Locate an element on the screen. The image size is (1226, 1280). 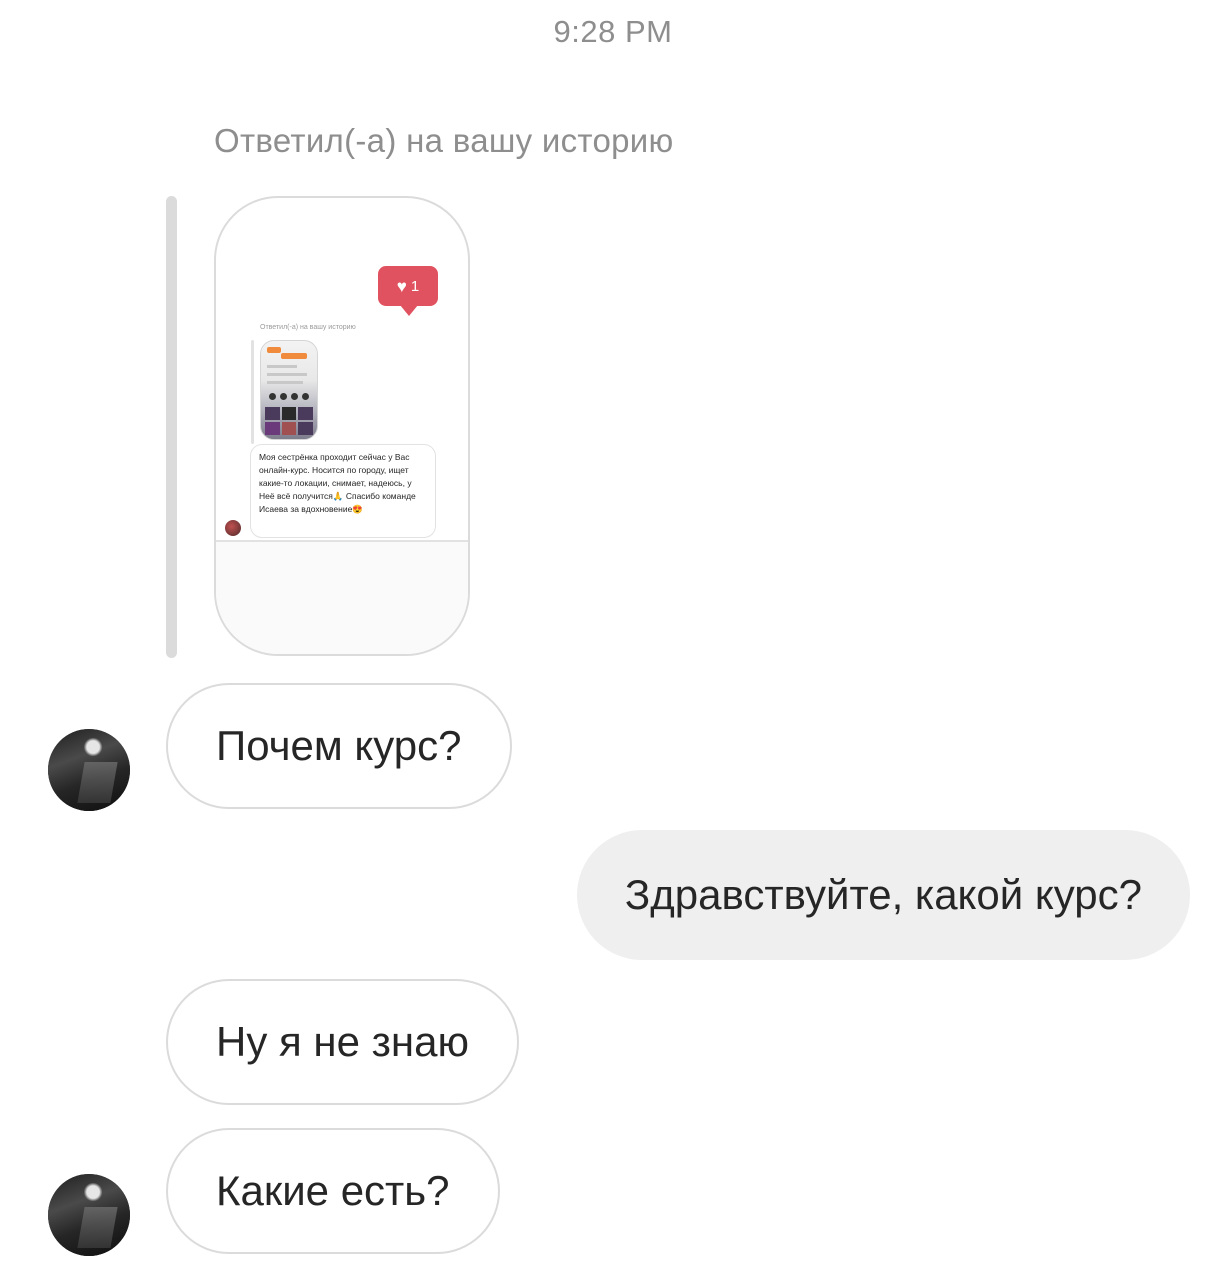
inner-avatar is located at coordinates (233, 528).